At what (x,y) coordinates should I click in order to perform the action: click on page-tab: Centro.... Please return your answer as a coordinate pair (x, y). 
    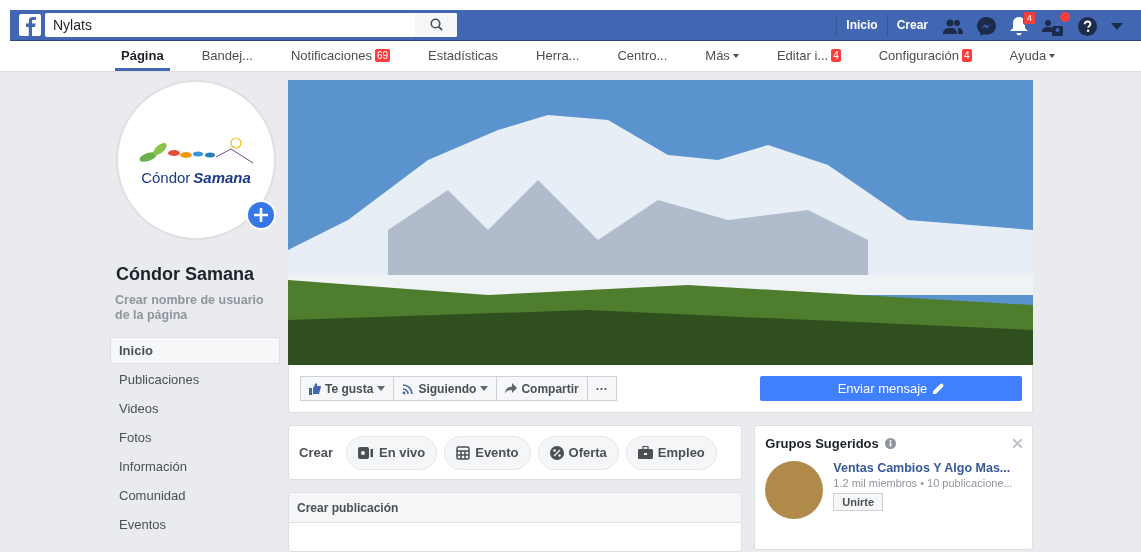
    Looking at the image, I should click on (642, 55).